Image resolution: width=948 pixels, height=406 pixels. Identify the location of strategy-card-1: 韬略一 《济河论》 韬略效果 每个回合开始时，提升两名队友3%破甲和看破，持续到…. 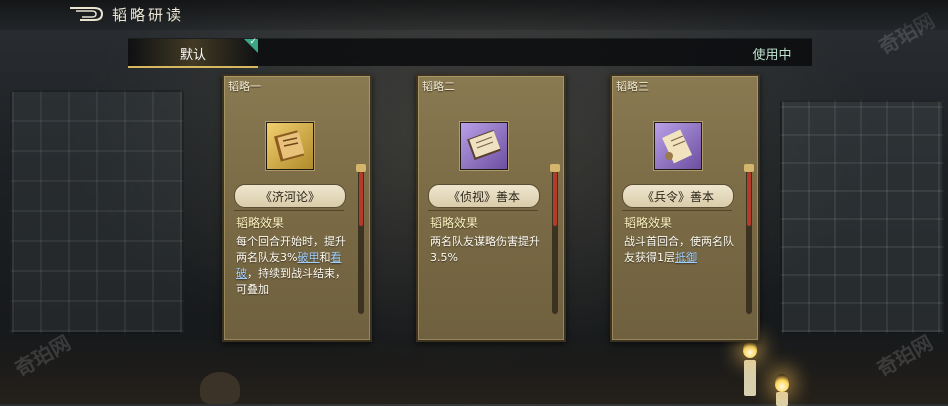
(297, 208).